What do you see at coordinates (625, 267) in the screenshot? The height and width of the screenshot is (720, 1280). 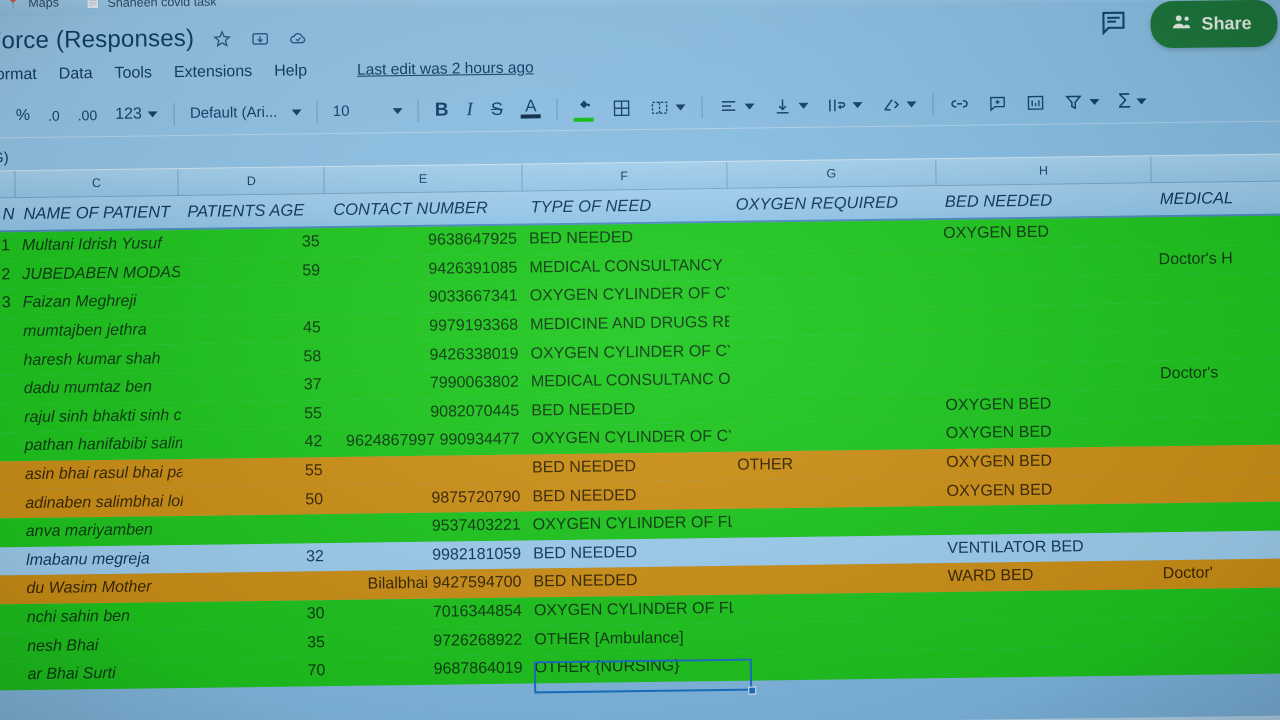 I see `cell-need: MEDICAL CONSULTANCY` at bounding box center [625, 267].